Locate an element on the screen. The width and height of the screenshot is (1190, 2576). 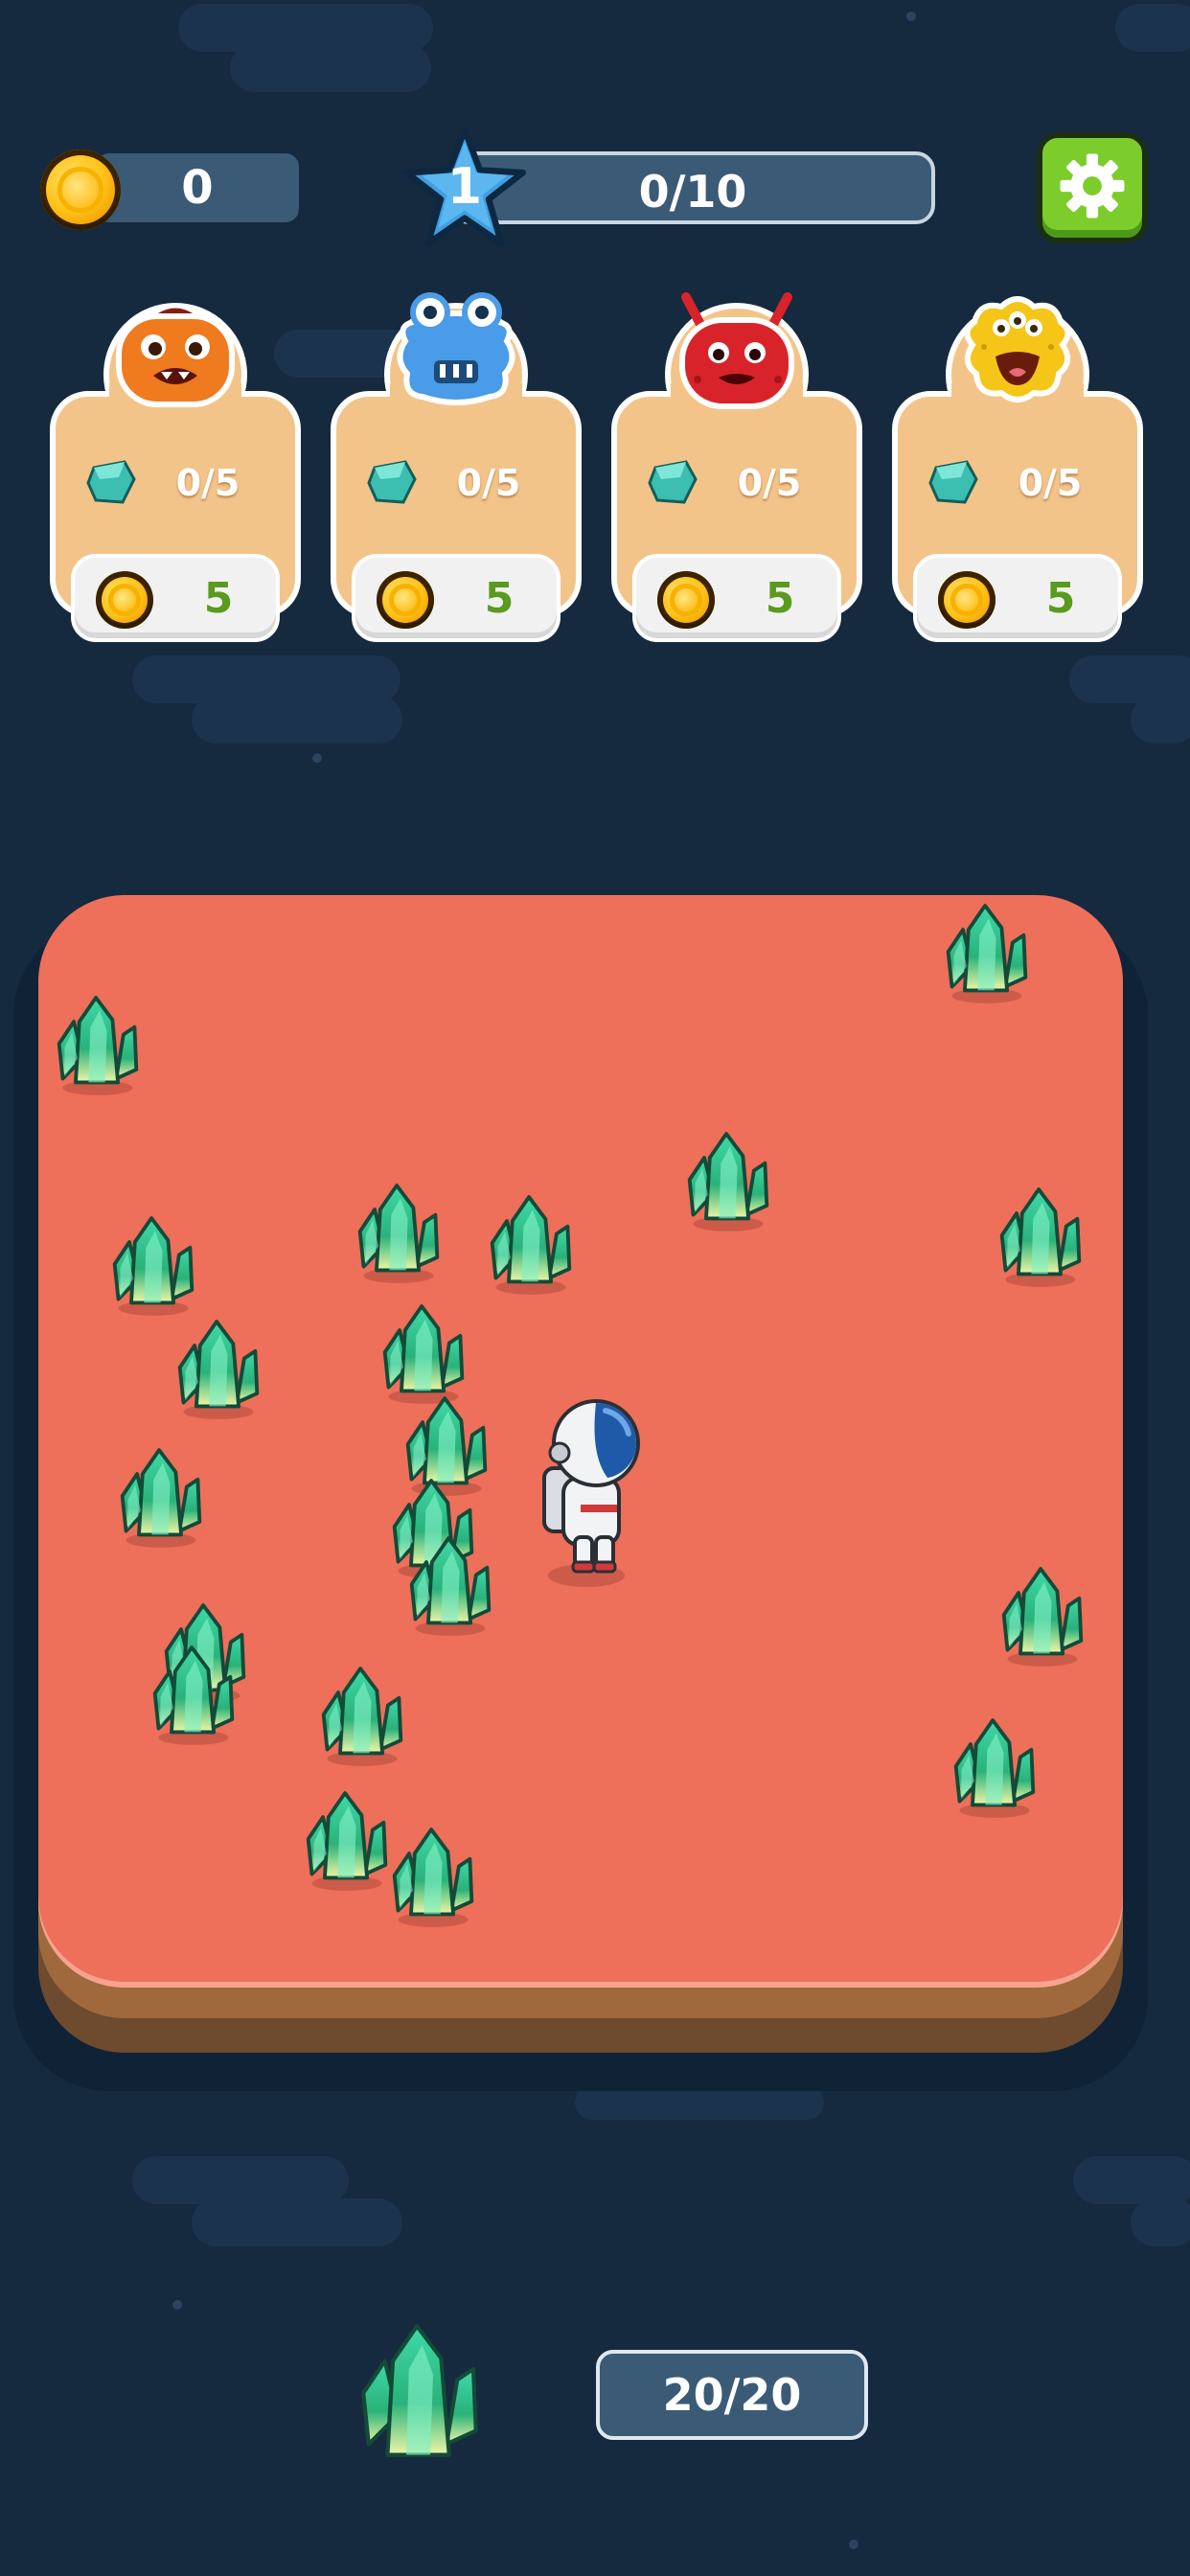
orange-monster-icon is located at coordinates (175, 355).